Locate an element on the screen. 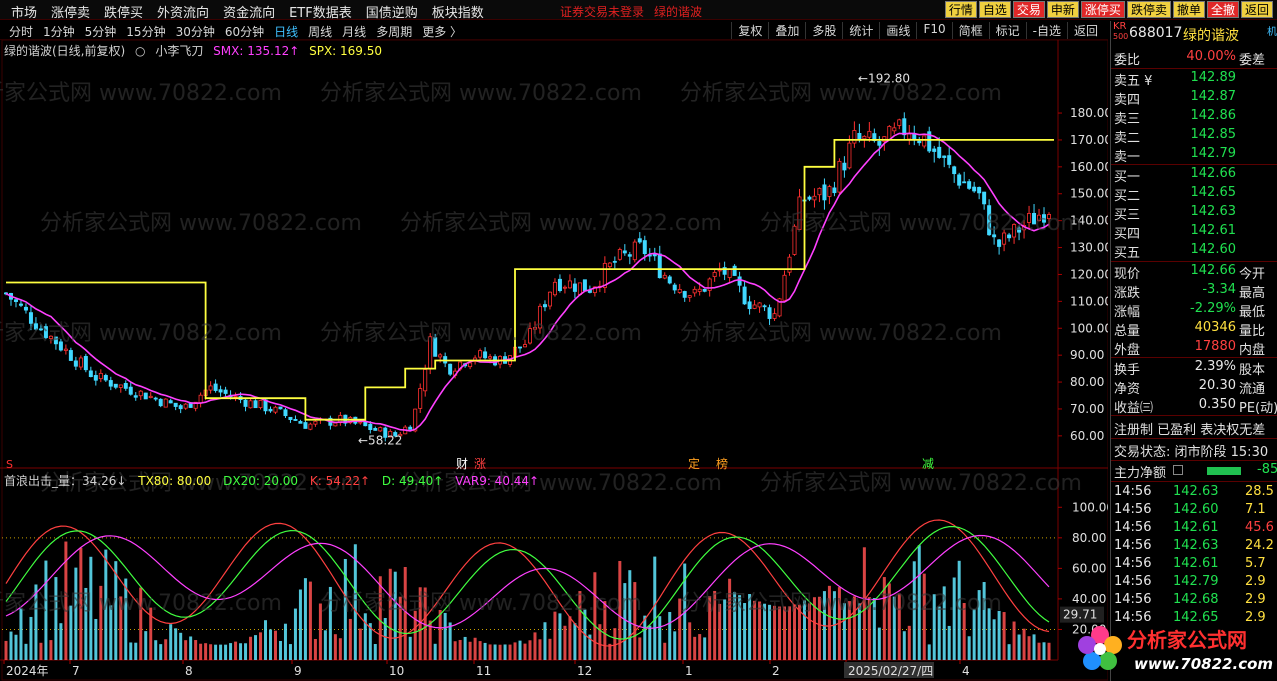  chart-tool-5: F10 is located at coordinates (933, 30).